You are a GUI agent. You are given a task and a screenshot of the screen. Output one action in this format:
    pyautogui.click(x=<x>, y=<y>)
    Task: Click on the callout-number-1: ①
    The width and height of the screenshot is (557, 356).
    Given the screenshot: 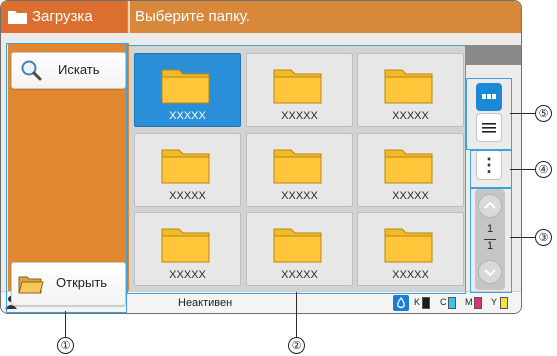 What is the action you would take?
    pyautogui.click(x=65, y=345)
    